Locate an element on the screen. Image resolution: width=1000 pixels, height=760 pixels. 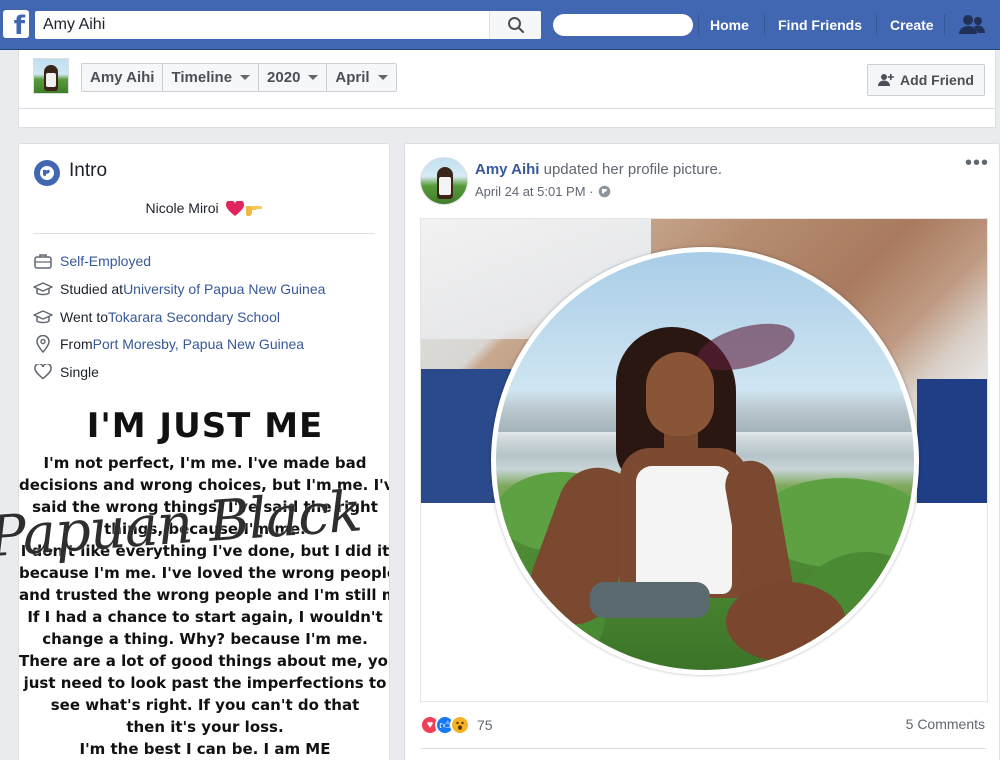
search-icon is located at coordinates (515, 25).